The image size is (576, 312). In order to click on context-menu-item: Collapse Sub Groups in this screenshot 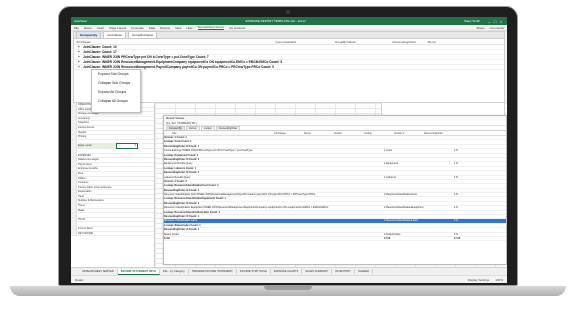, I will do `click(116, 83)`.